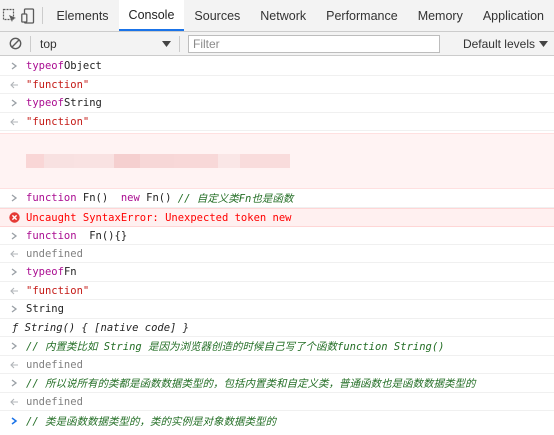 The height and width of the screenshot is (435, 554). What do you see at coordinates (277, 103) in the screenshot?
I see `console-input-row: typeof String` at bounding box center [277, 103].